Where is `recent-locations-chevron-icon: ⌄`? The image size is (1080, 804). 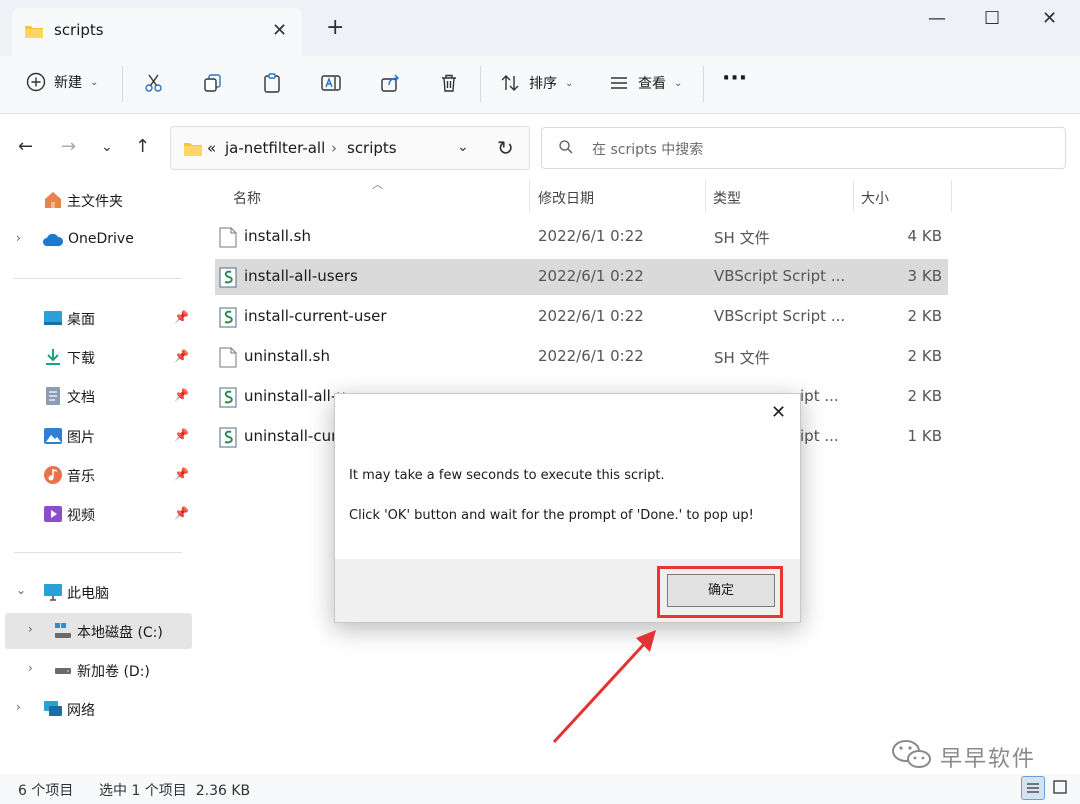
recent-locations-chevron-icon: ⌄ is located at coordinates (107, 147).